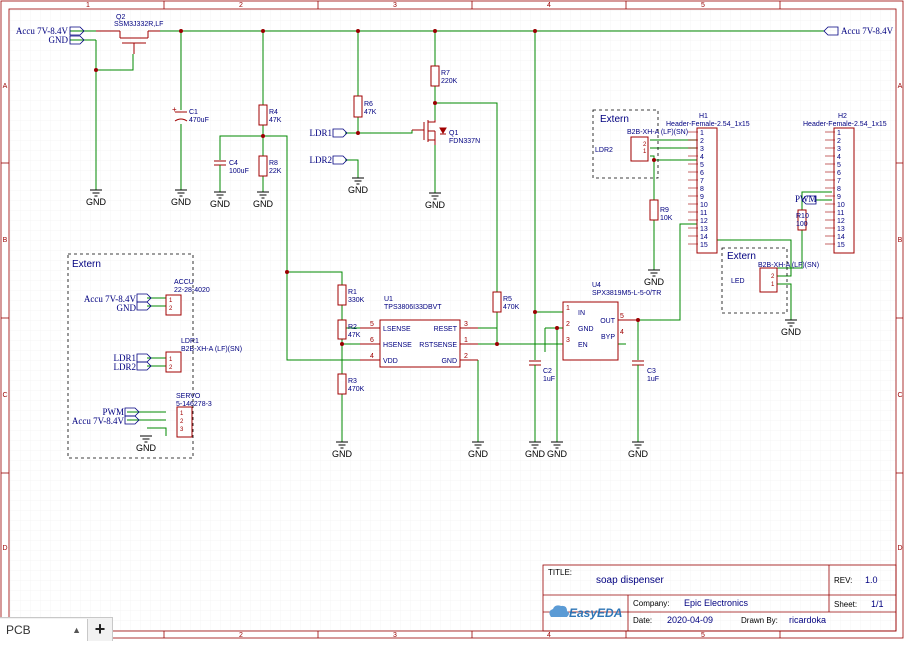  What do you see at coordinates (638, 454) in the screenshot?
I see `gnd-label-13: GND` at bounding box center [638, 454].